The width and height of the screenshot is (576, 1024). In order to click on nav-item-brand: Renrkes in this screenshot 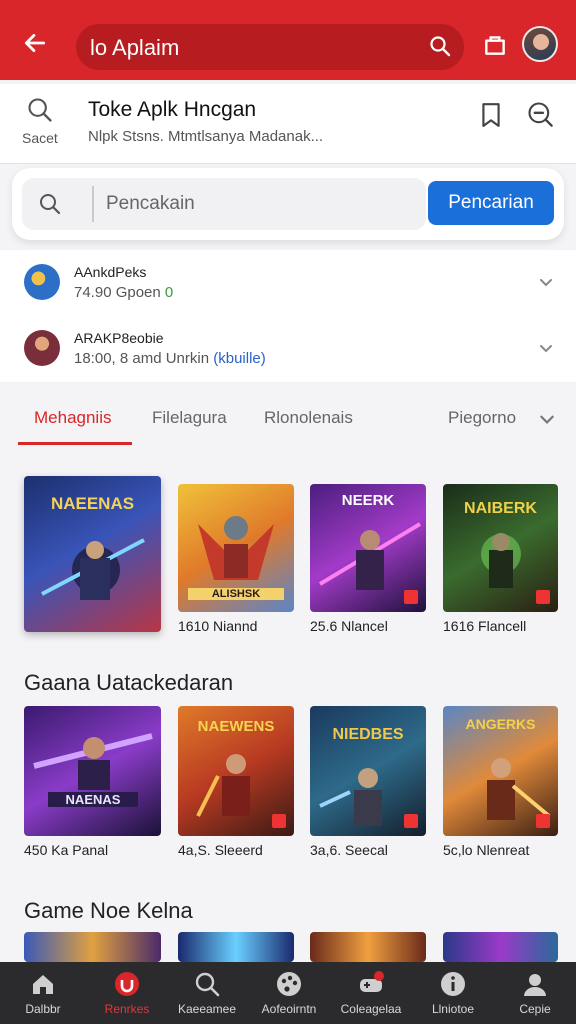, I will do `click(127, 993)`.